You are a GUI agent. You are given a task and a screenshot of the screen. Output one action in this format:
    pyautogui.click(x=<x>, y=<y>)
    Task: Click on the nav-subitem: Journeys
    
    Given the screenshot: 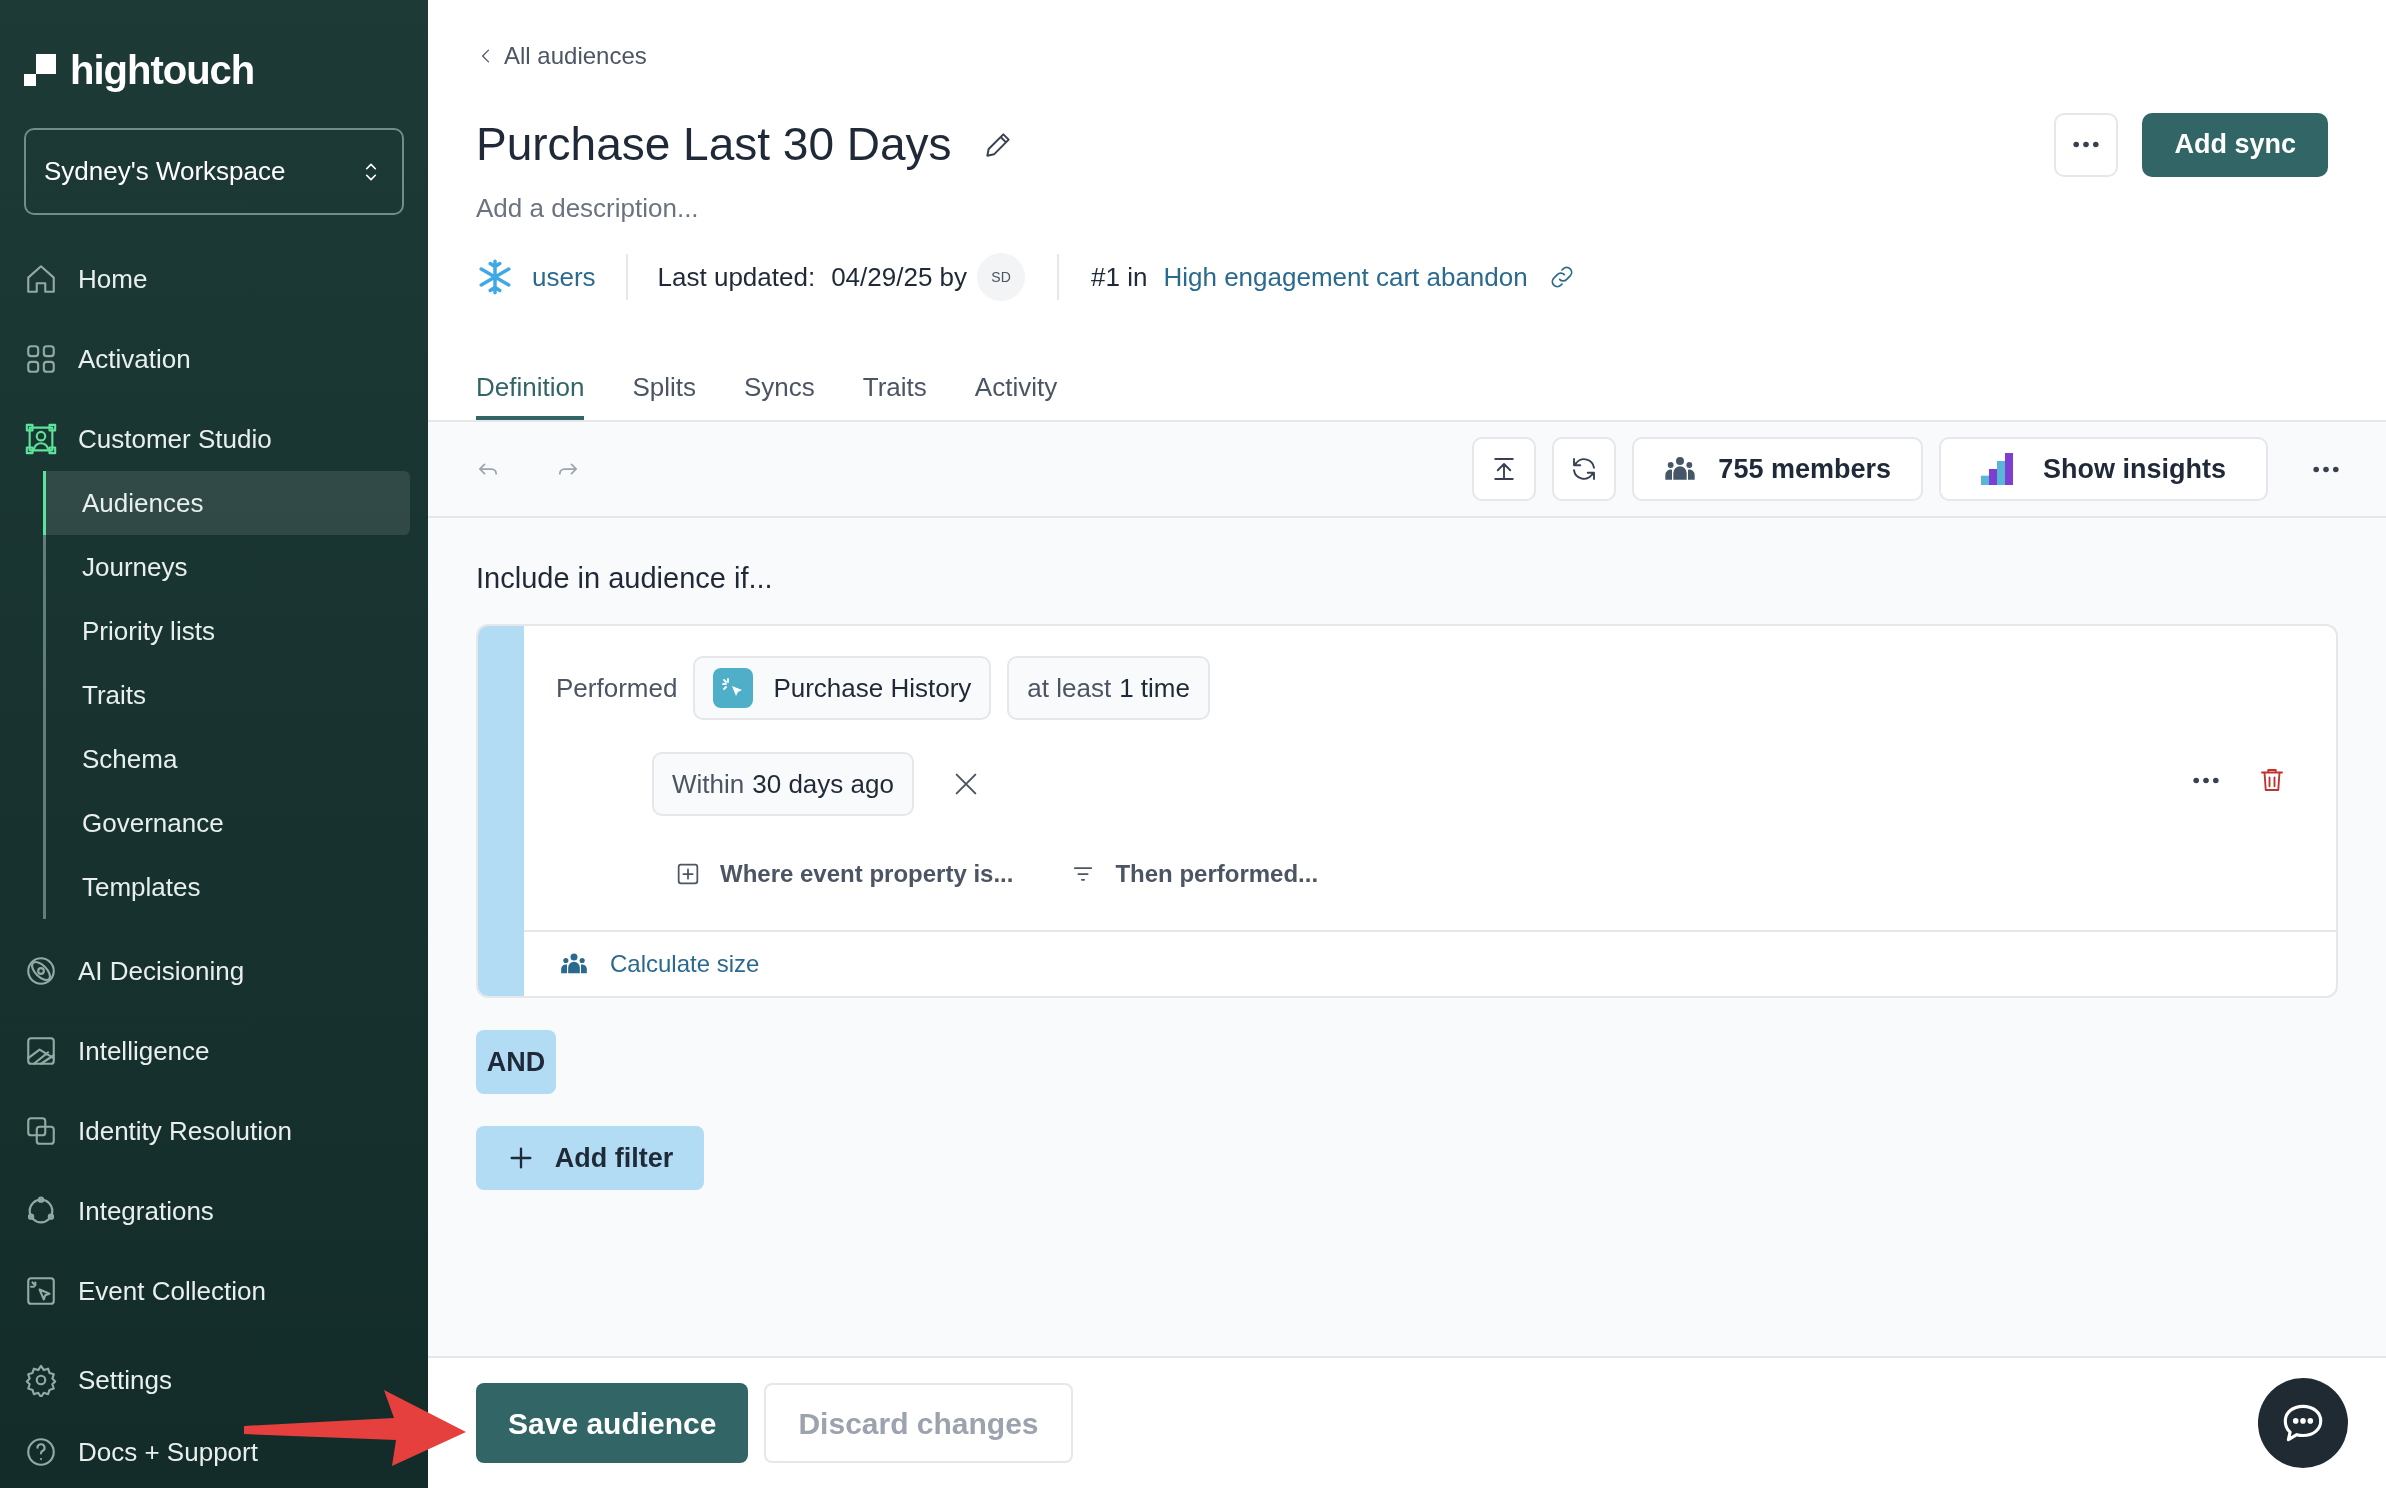 What is the action you would take?
    pyautogui.click(x=228, y=567)
    